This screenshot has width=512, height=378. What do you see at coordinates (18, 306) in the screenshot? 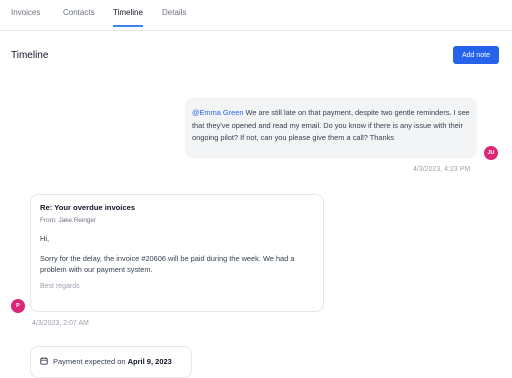
I see `avatar: P` at bounding box center [18, 306].